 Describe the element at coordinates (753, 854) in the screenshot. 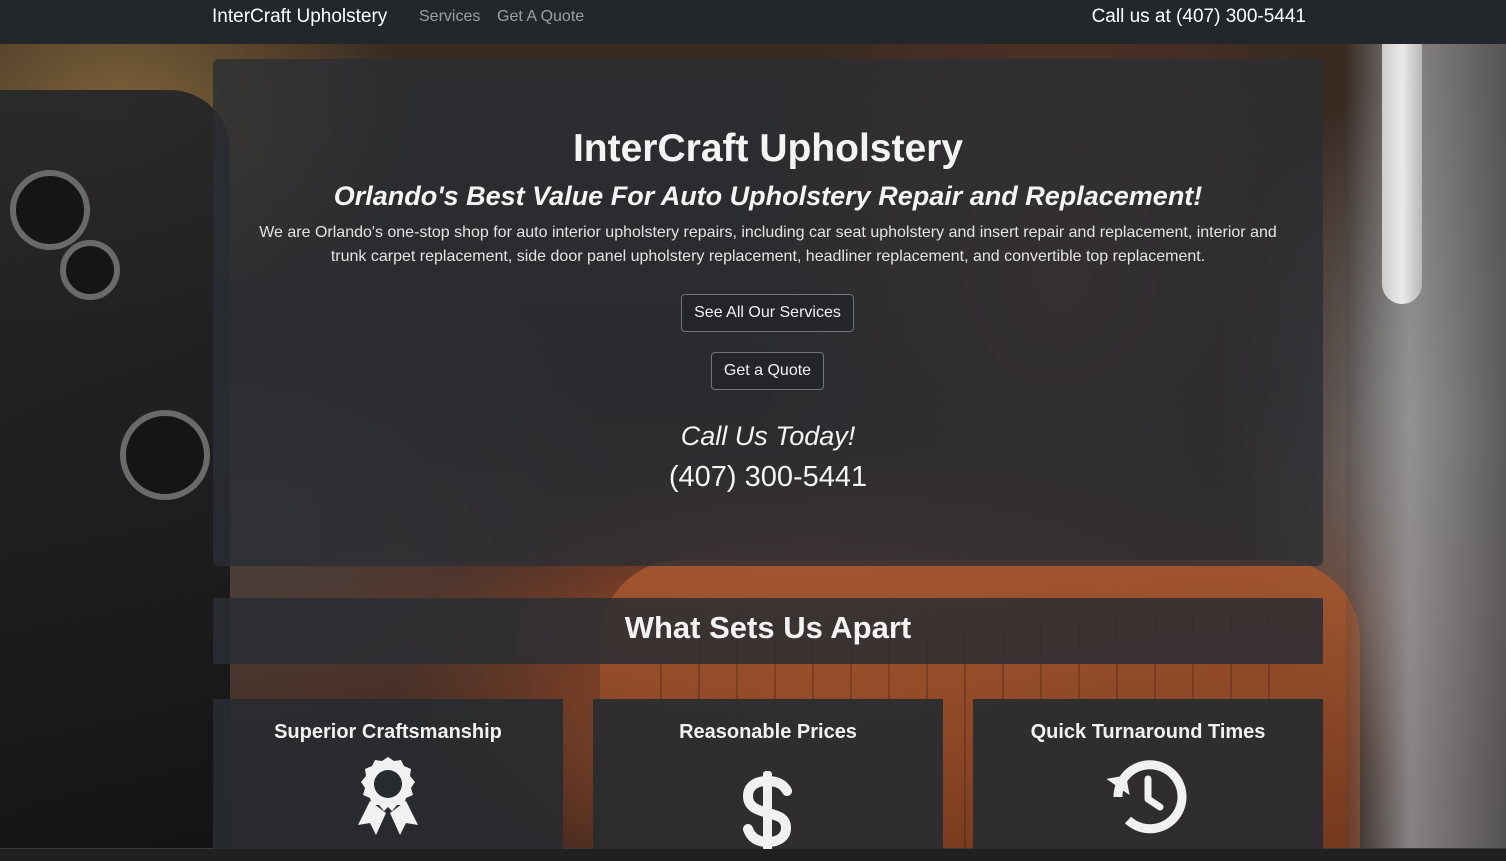

I see `bottom-strip` at that location.